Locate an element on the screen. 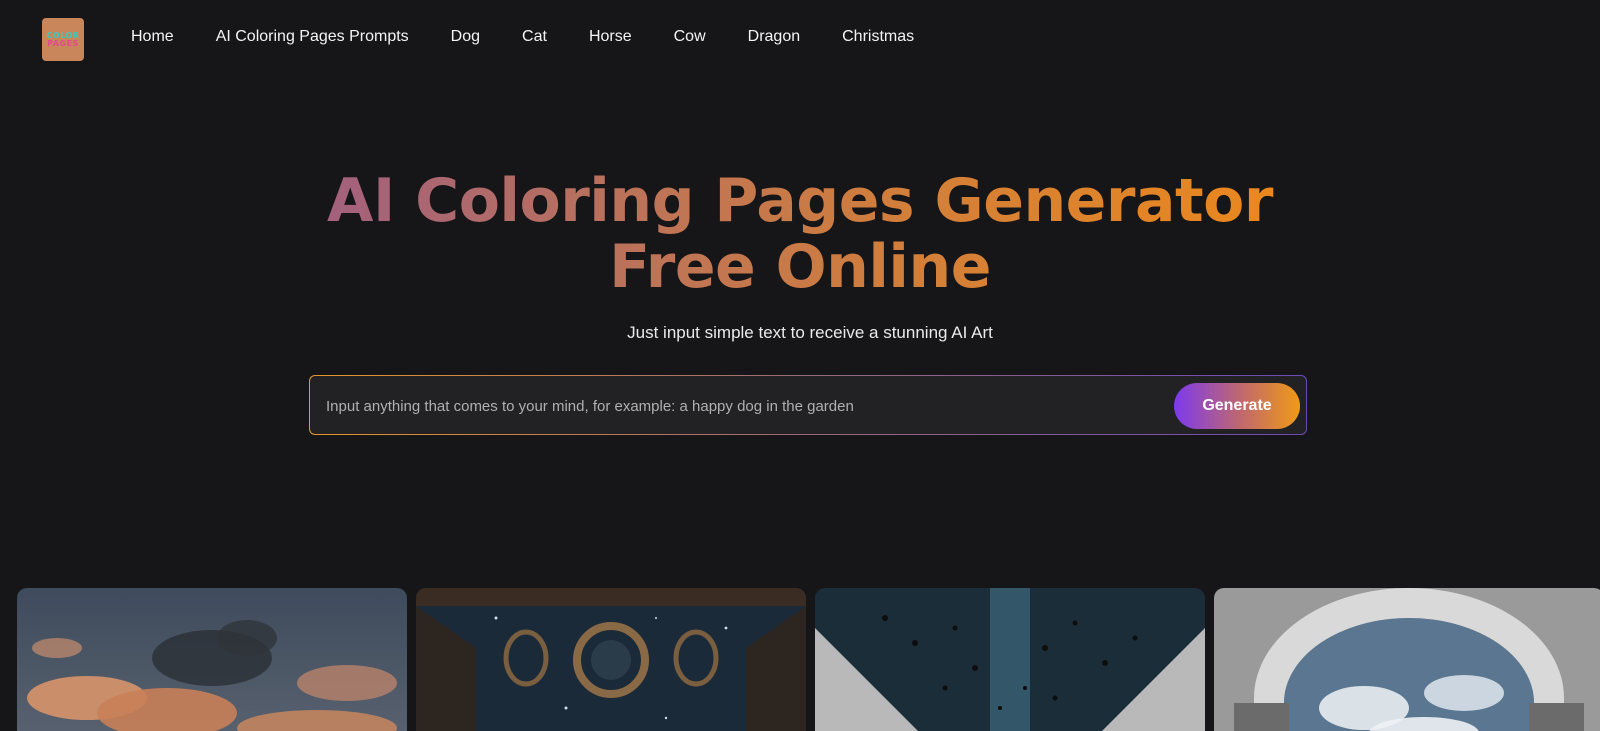 This screenshot has width=1600, height=731. music-notes-image is located at coordinates (1010, 659).